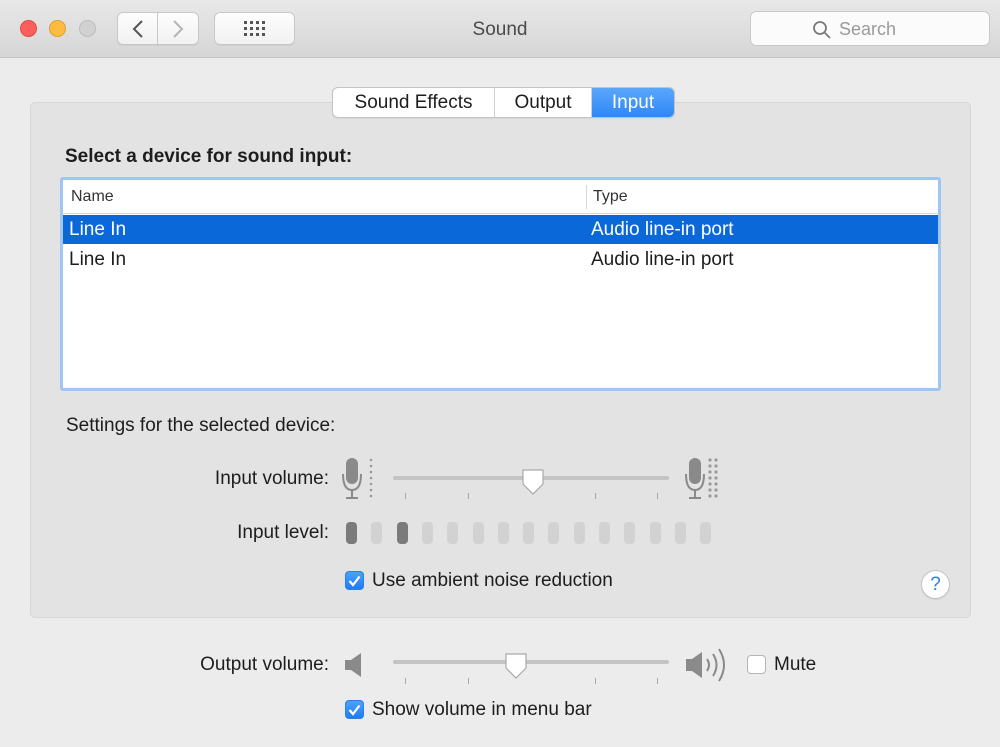 Image resolution: width=1000 pixels, height=747 pixels. I want to click on ambient-noise-checkbox, so click(354, 580).